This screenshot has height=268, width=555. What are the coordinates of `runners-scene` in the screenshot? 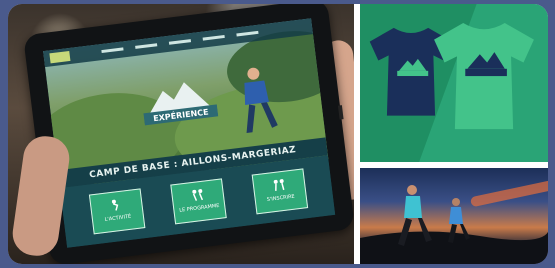 It's located at (454, 224).